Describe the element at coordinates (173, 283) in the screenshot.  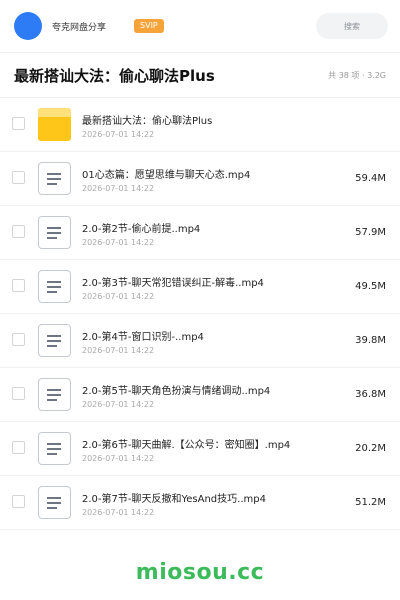
I see `file-name: 2.0-第3节-聊天常犯错误纠正-解毒..mp4` at that location.